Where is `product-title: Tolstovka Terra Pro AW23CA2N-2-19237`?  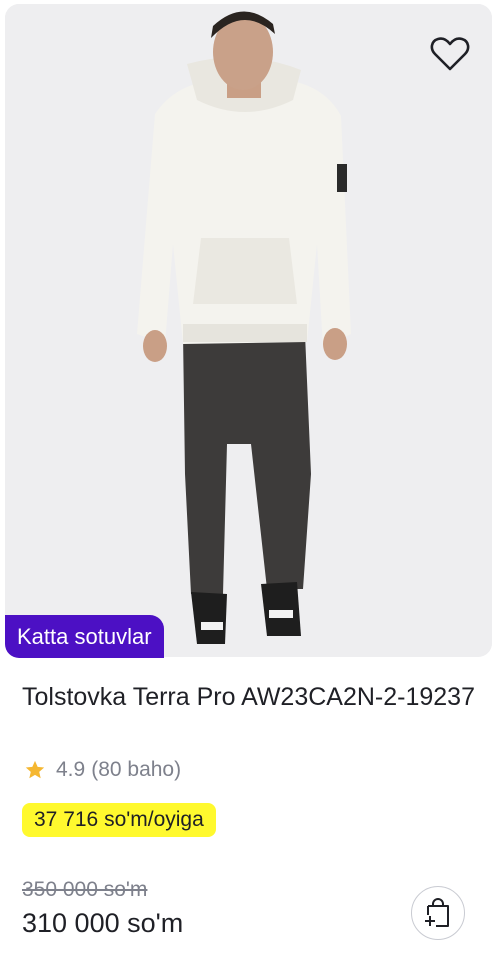 product-title: Tolstovka Terra Pro AW23CA2N-2-19237 is located at coordinates (252, 697).